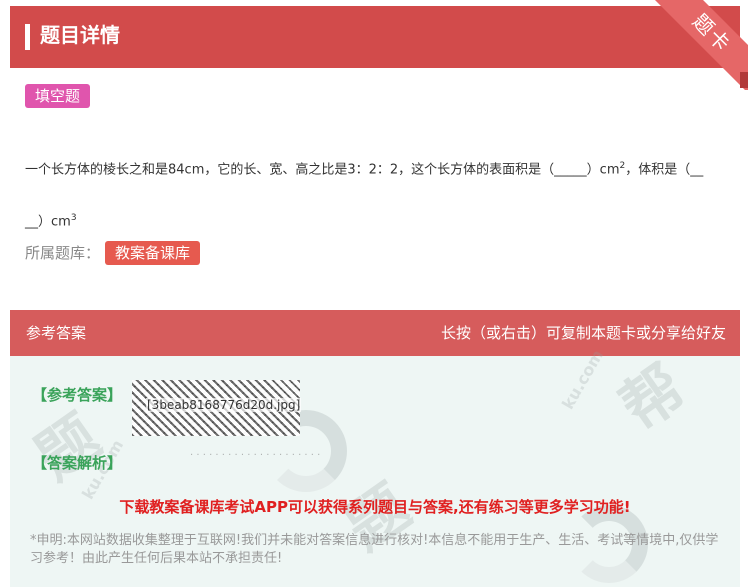 This screenshot has height=587, width=750. Describe the element at coordinates (58, 96) in the screenshot. I see `question-type-tag: 填空题` at that location.